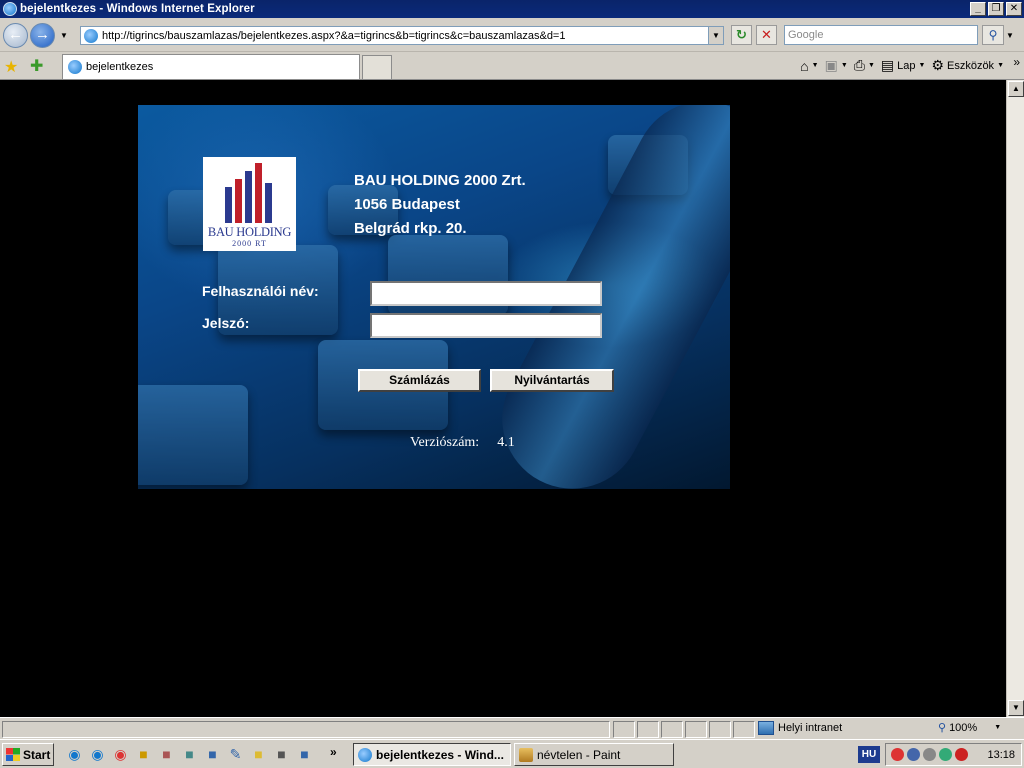 This screenshot has width=1024, height=768. Describe the element at coordinates (978, 9) in the screenshot. I see `minimize-button: _` at that location.